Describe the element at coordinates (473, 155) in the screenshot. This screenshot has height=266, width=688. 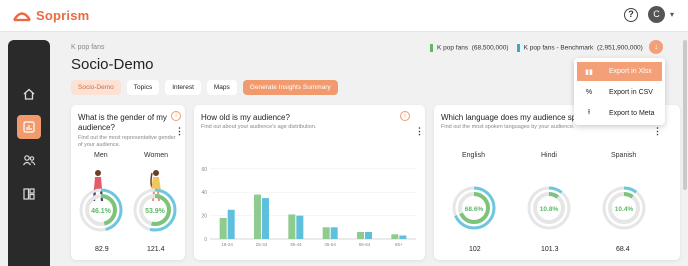
I see `language-label: English` at that location.